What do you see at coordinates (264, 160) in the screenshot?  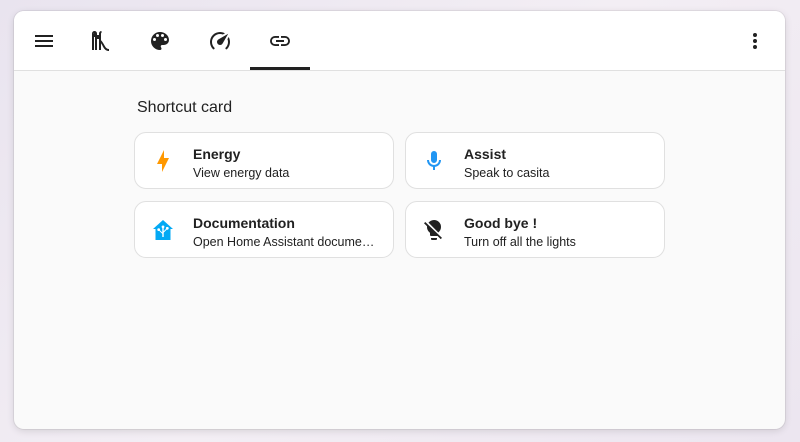 I see `shortcut-card-energy: Energy View energy data` at bounding box center [264, 160].